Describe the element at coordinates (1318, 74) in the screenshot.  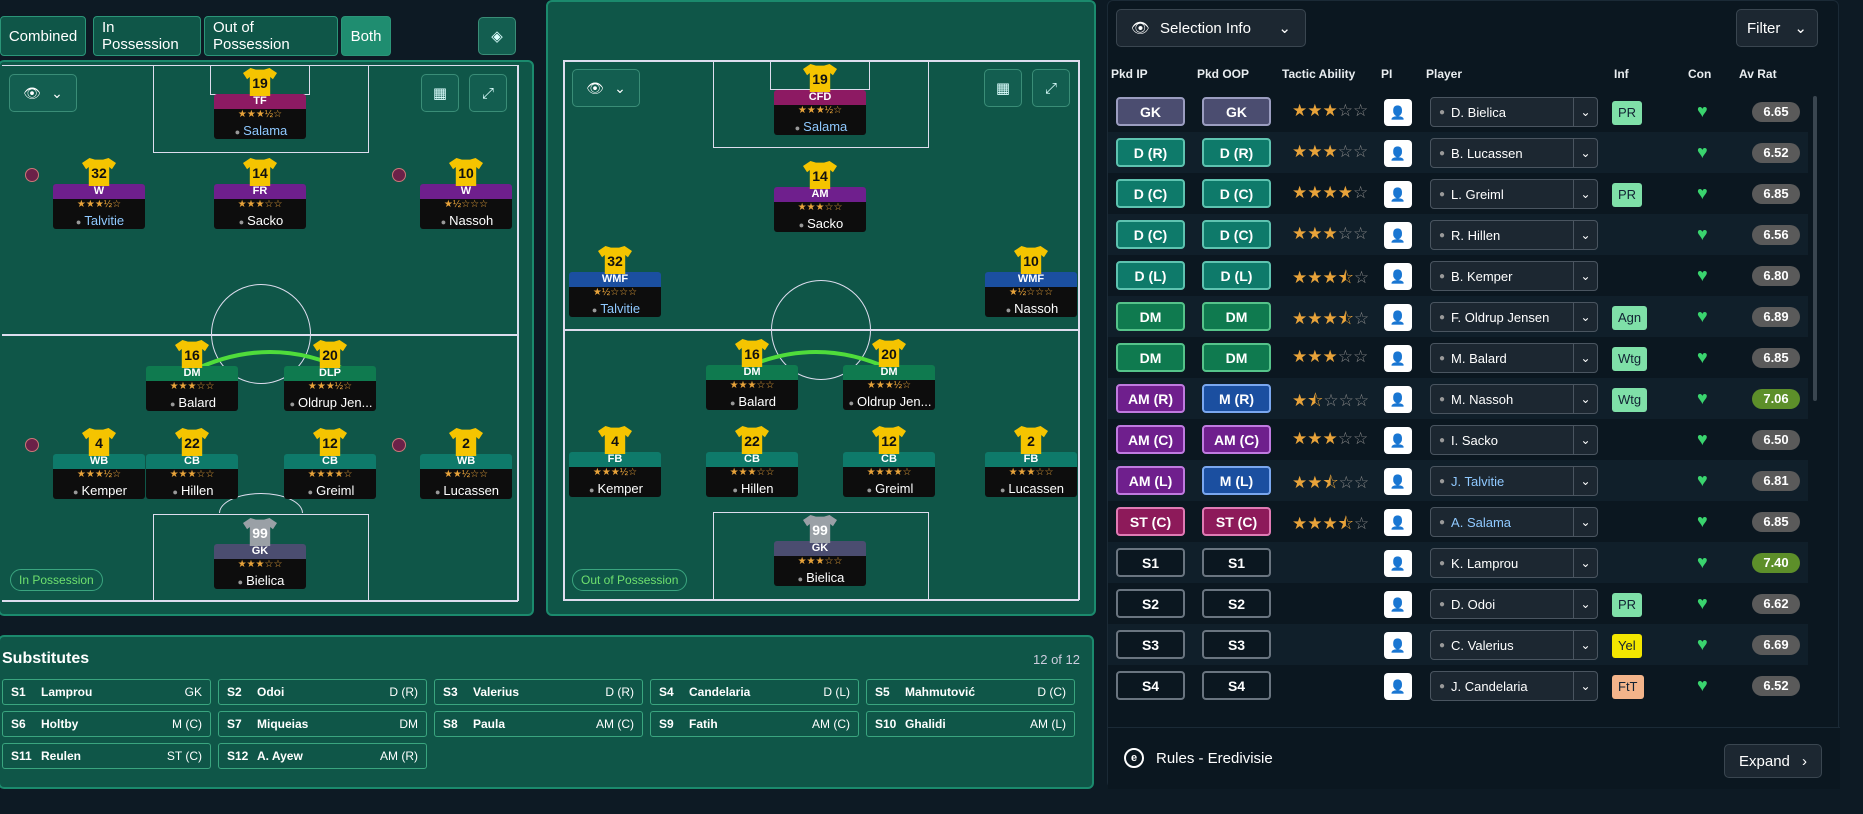
I see `header-tactic-ability: Tactic Ability` at that location.